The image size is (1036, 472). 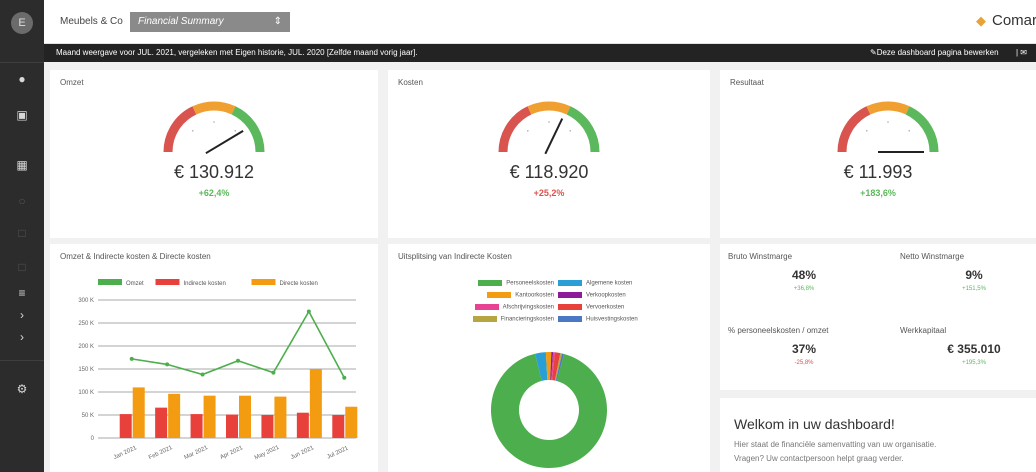 I want to click on legend-item: Vervoerkosten, so click(x=591, y=307).